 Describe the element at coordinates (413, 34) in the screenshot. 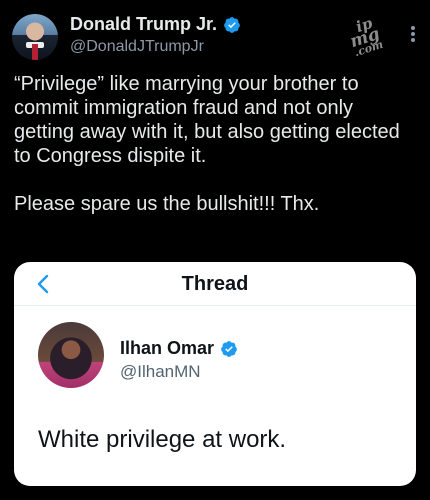

I see `more-vertical-icon` at that location.